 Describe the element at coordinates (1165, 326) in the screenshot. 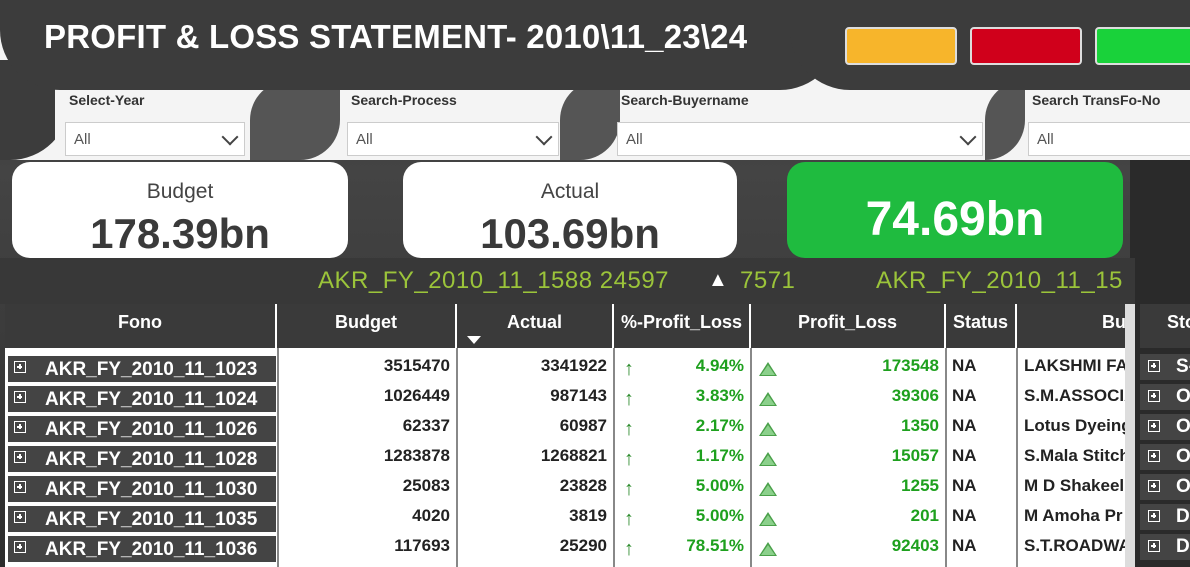

I see `side-col-header: Sto` at that location.